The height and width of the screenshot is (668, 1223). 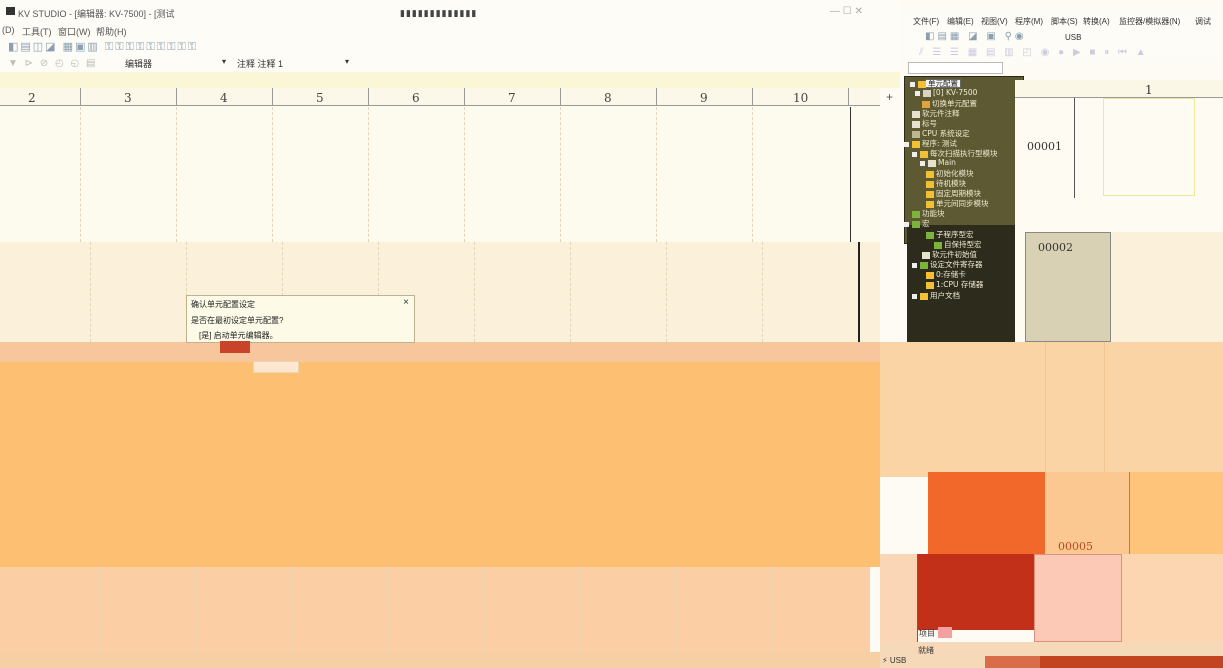 What do you see at coordinates (1029, 21) in the screenshot?
I see `menu-item: 程序(M)` at bounding box center [1029, 21].